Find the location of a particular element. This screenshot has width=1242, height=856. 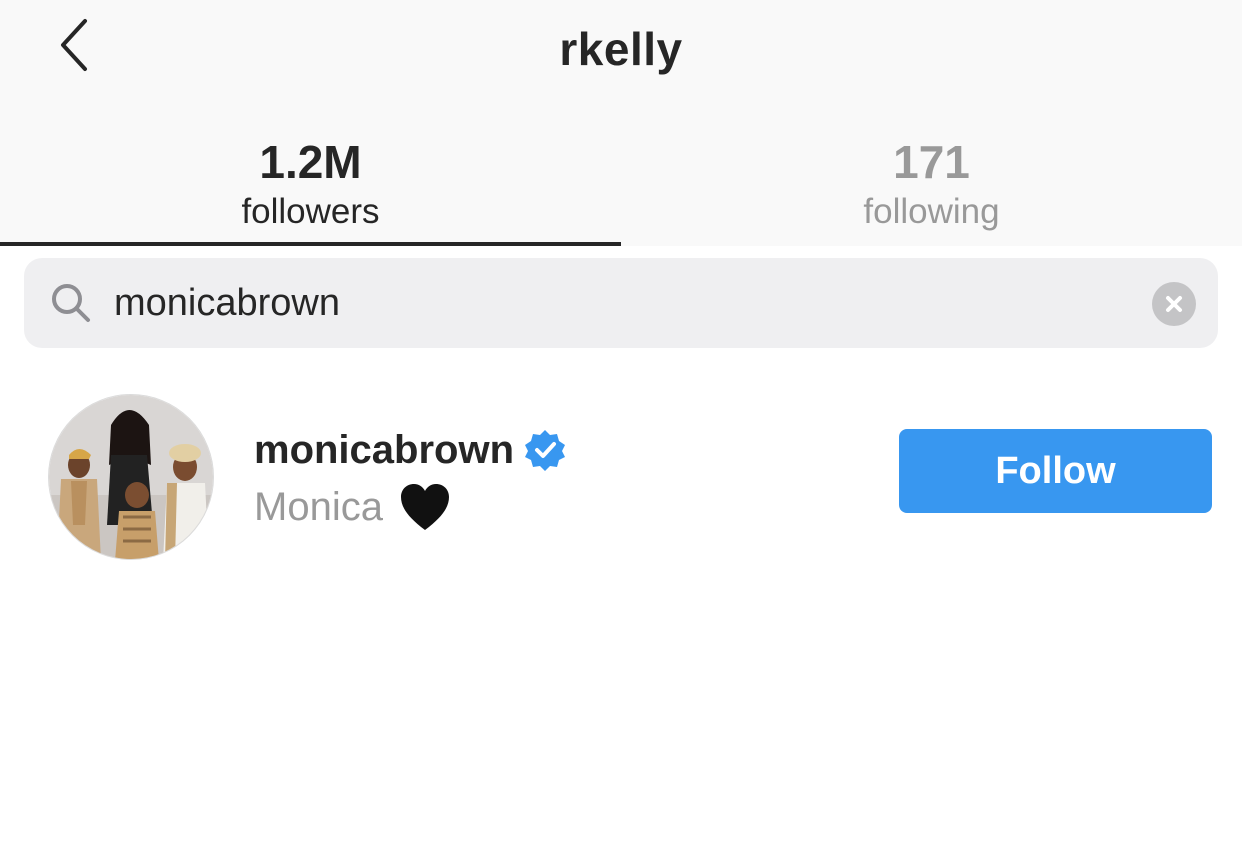

tab-followers: 1.2M followers is located at coordinates (310, 187).